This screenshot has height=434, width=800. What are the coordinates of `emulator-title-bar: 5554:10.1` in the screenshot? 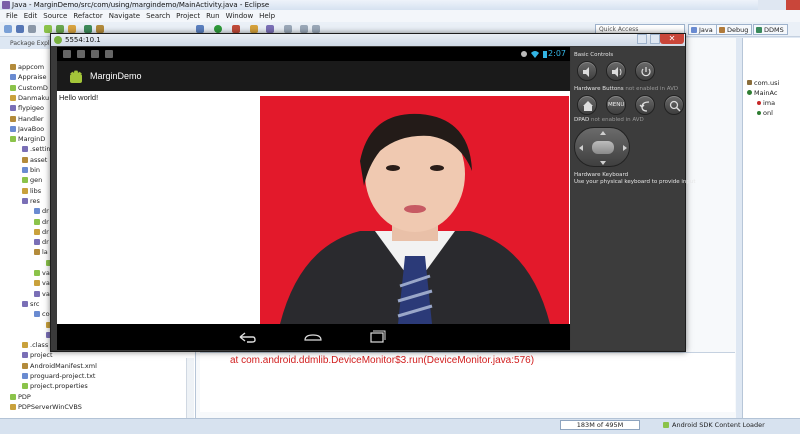 It's located at (368, 40).